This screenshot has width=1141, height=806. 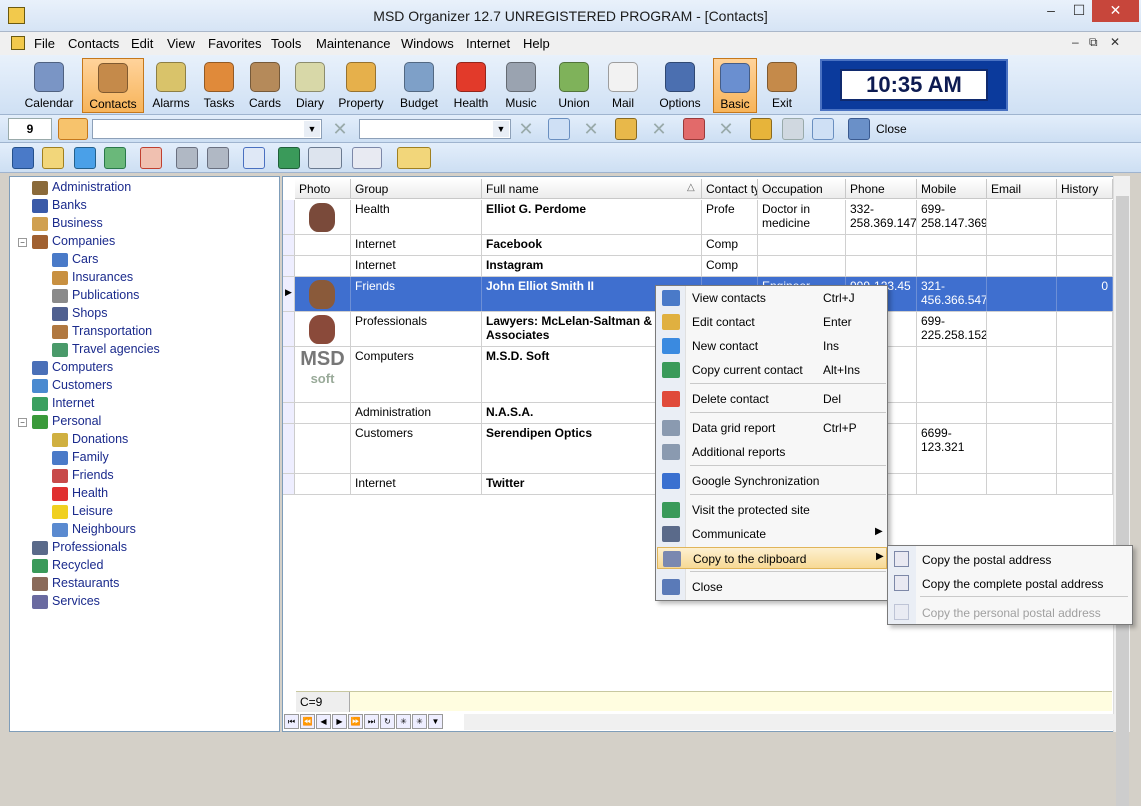 I want to click on column-header: Contact ty, so click(x=730, y=189).